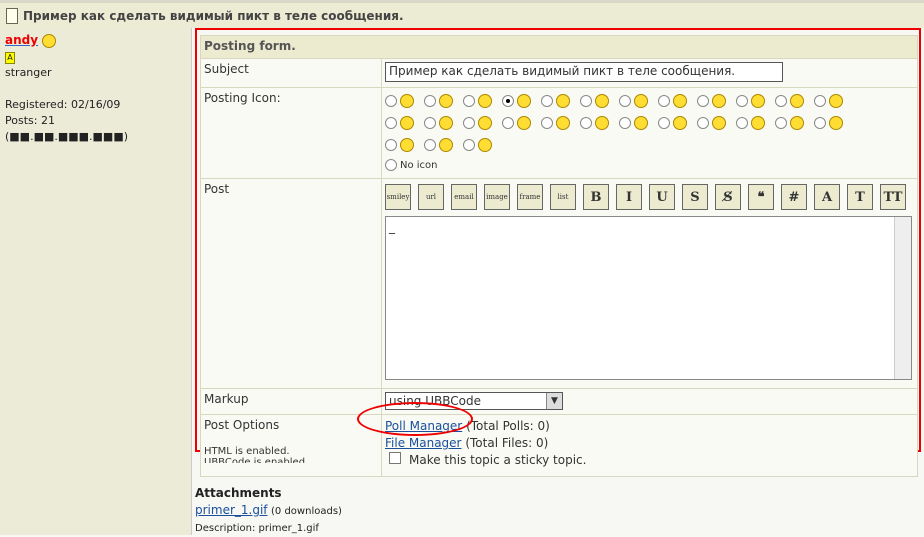  What do you see at coordinates (231, 510) in the screenshot?
I see `attachment-link: primer_1.gif` at bounding box center [231, 510].